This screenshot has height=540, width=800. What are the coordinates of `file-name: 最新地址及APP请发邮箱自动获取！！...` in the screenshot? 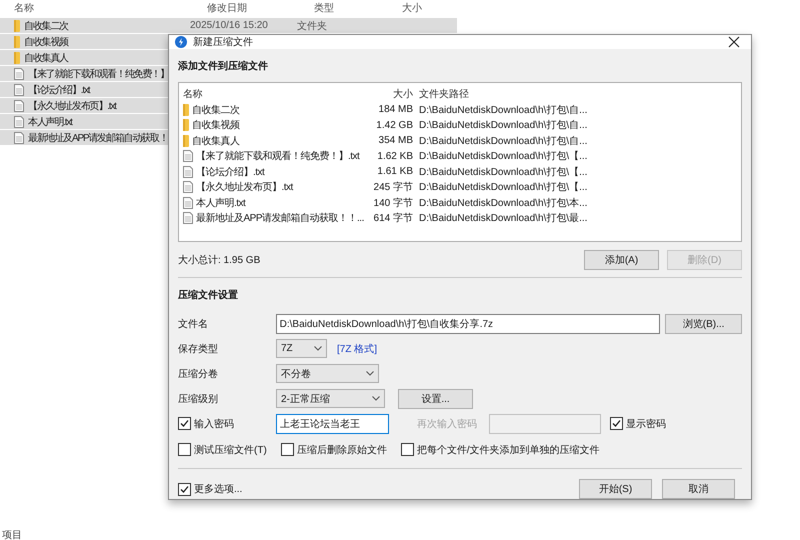 It's located at (280, 219).